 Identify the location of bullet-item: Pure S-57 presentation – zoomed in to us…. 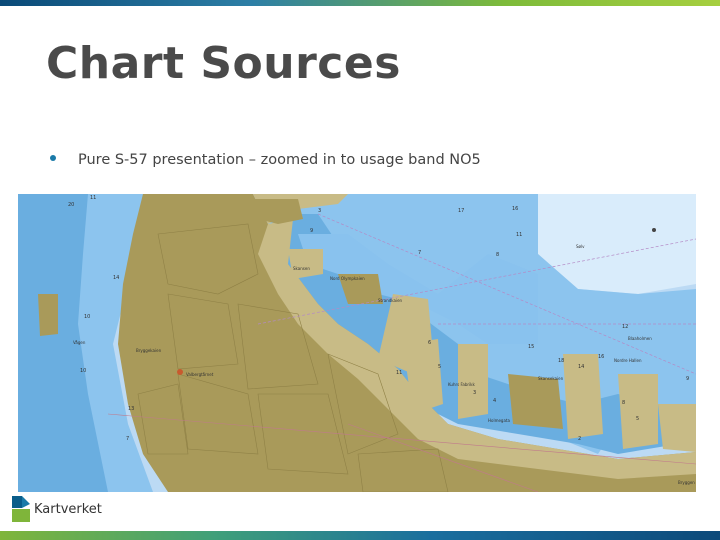
(265, 160).